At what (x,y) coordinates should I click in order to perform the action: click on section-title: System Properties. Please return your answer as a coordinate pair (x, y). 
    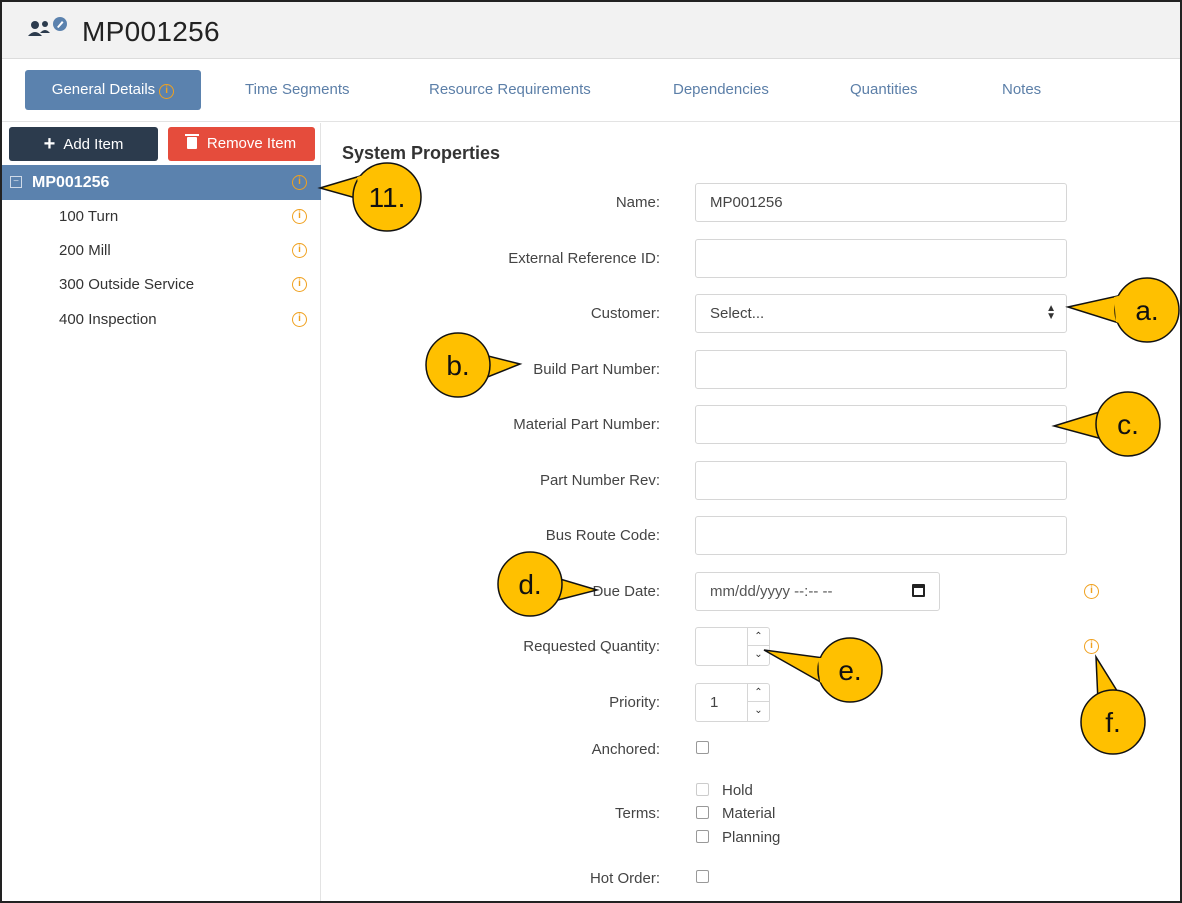
    Looking at the image, I should click on (421, 153).